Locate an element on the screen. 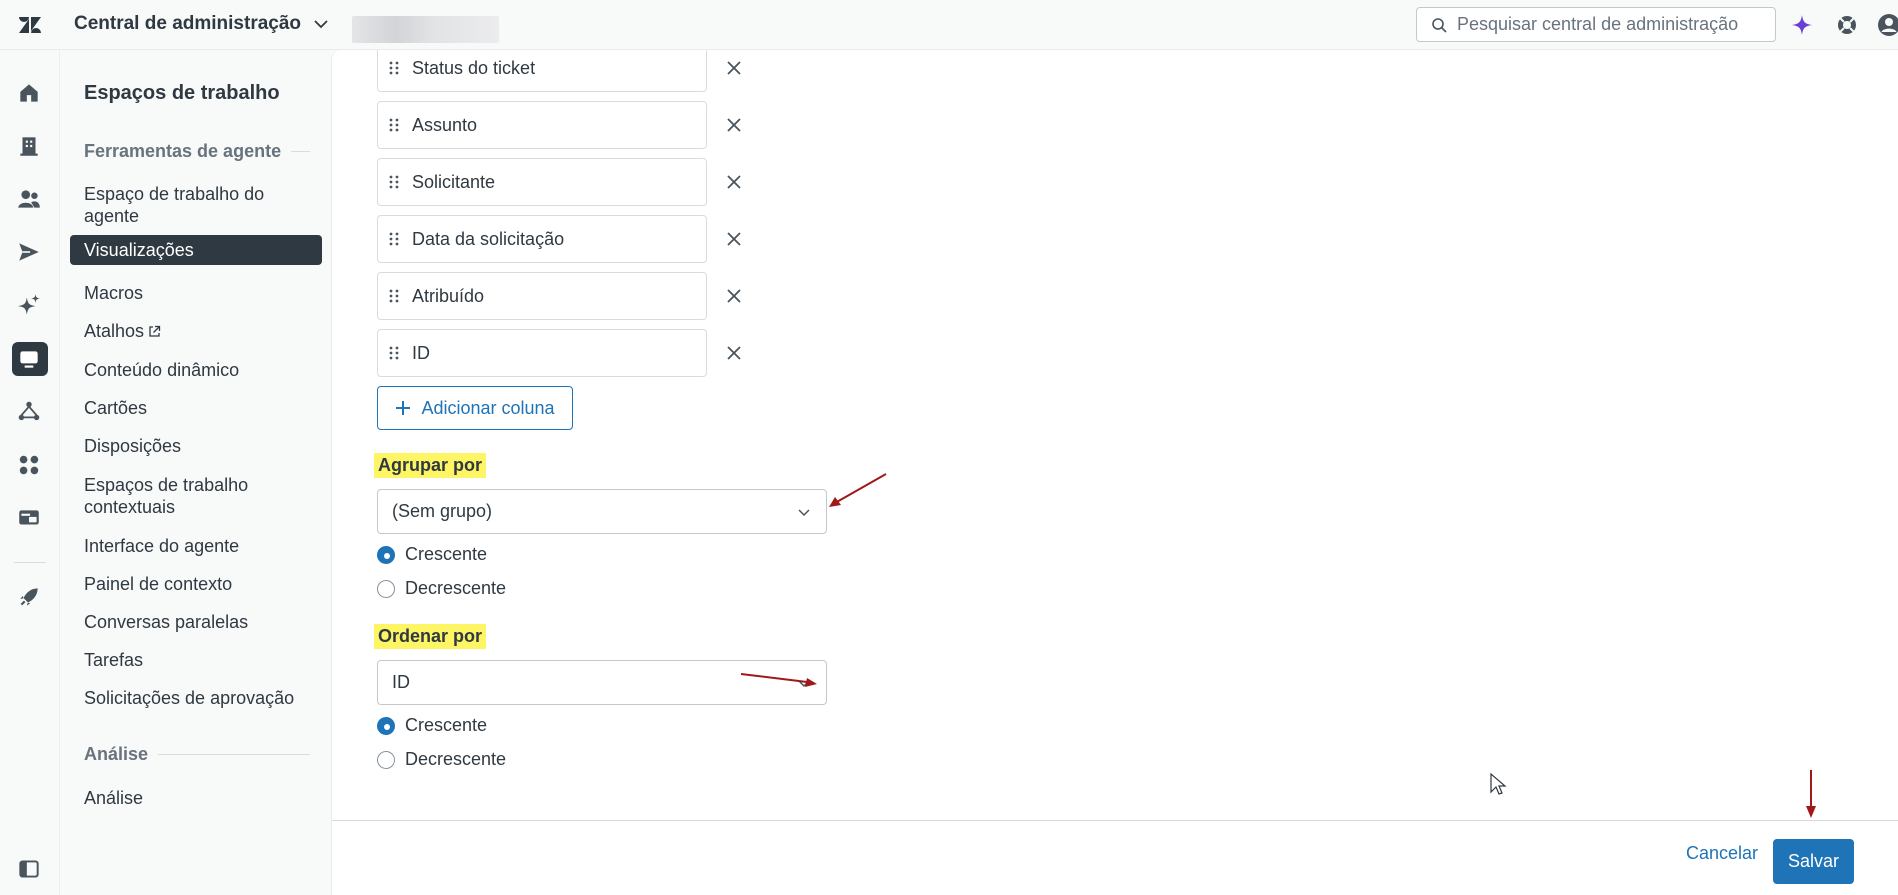 The image size is (1898, 895). rail-divider is located at coordinates (30, 562).